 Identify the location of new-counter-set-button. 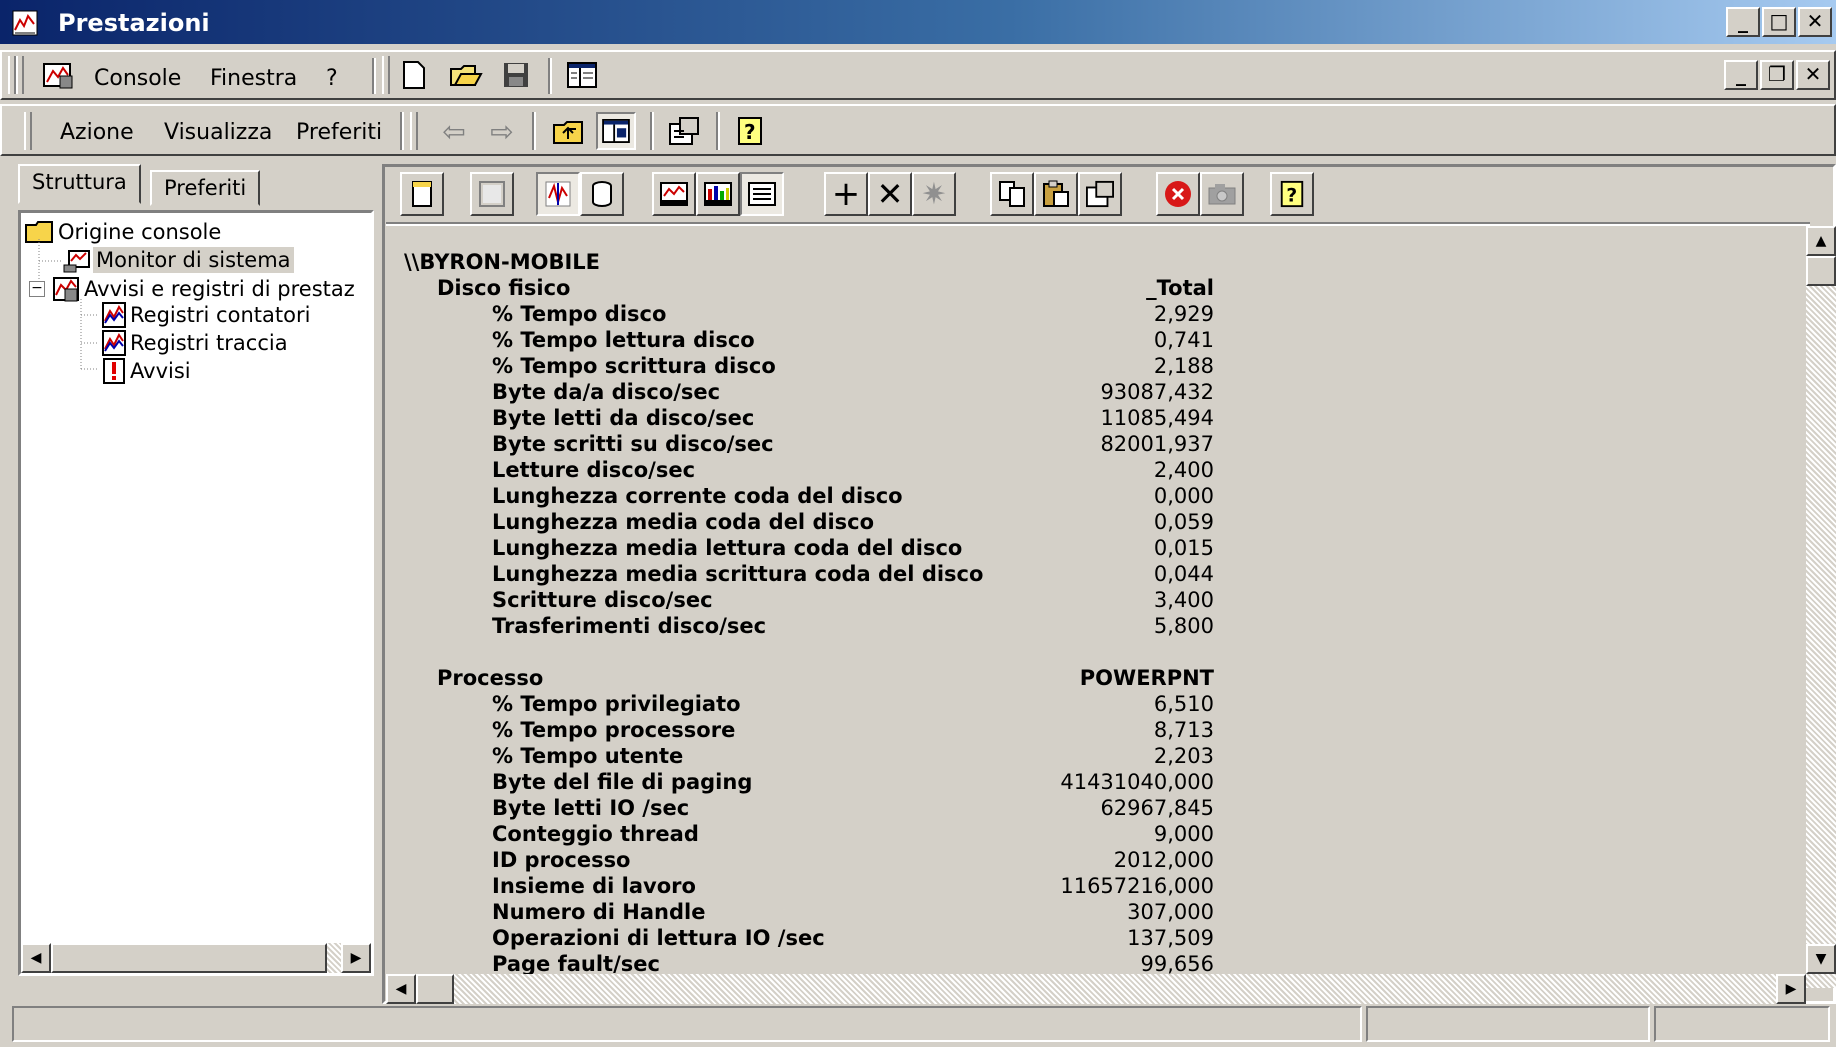
(422, 194).